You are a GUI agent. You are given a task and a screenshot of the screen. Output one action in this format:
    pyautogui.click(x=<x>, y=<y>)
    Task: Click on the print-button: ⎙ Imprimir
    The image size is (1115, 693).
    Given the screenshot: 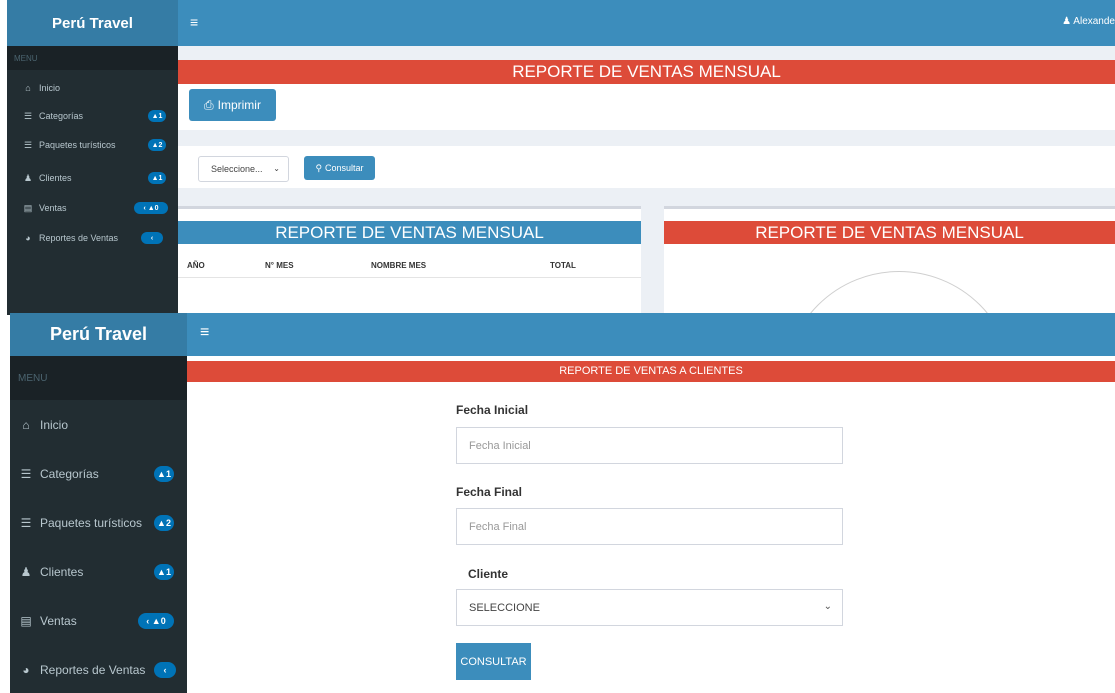 What is the action you would take?
    pyautogui.click(x=232, y=105)
    